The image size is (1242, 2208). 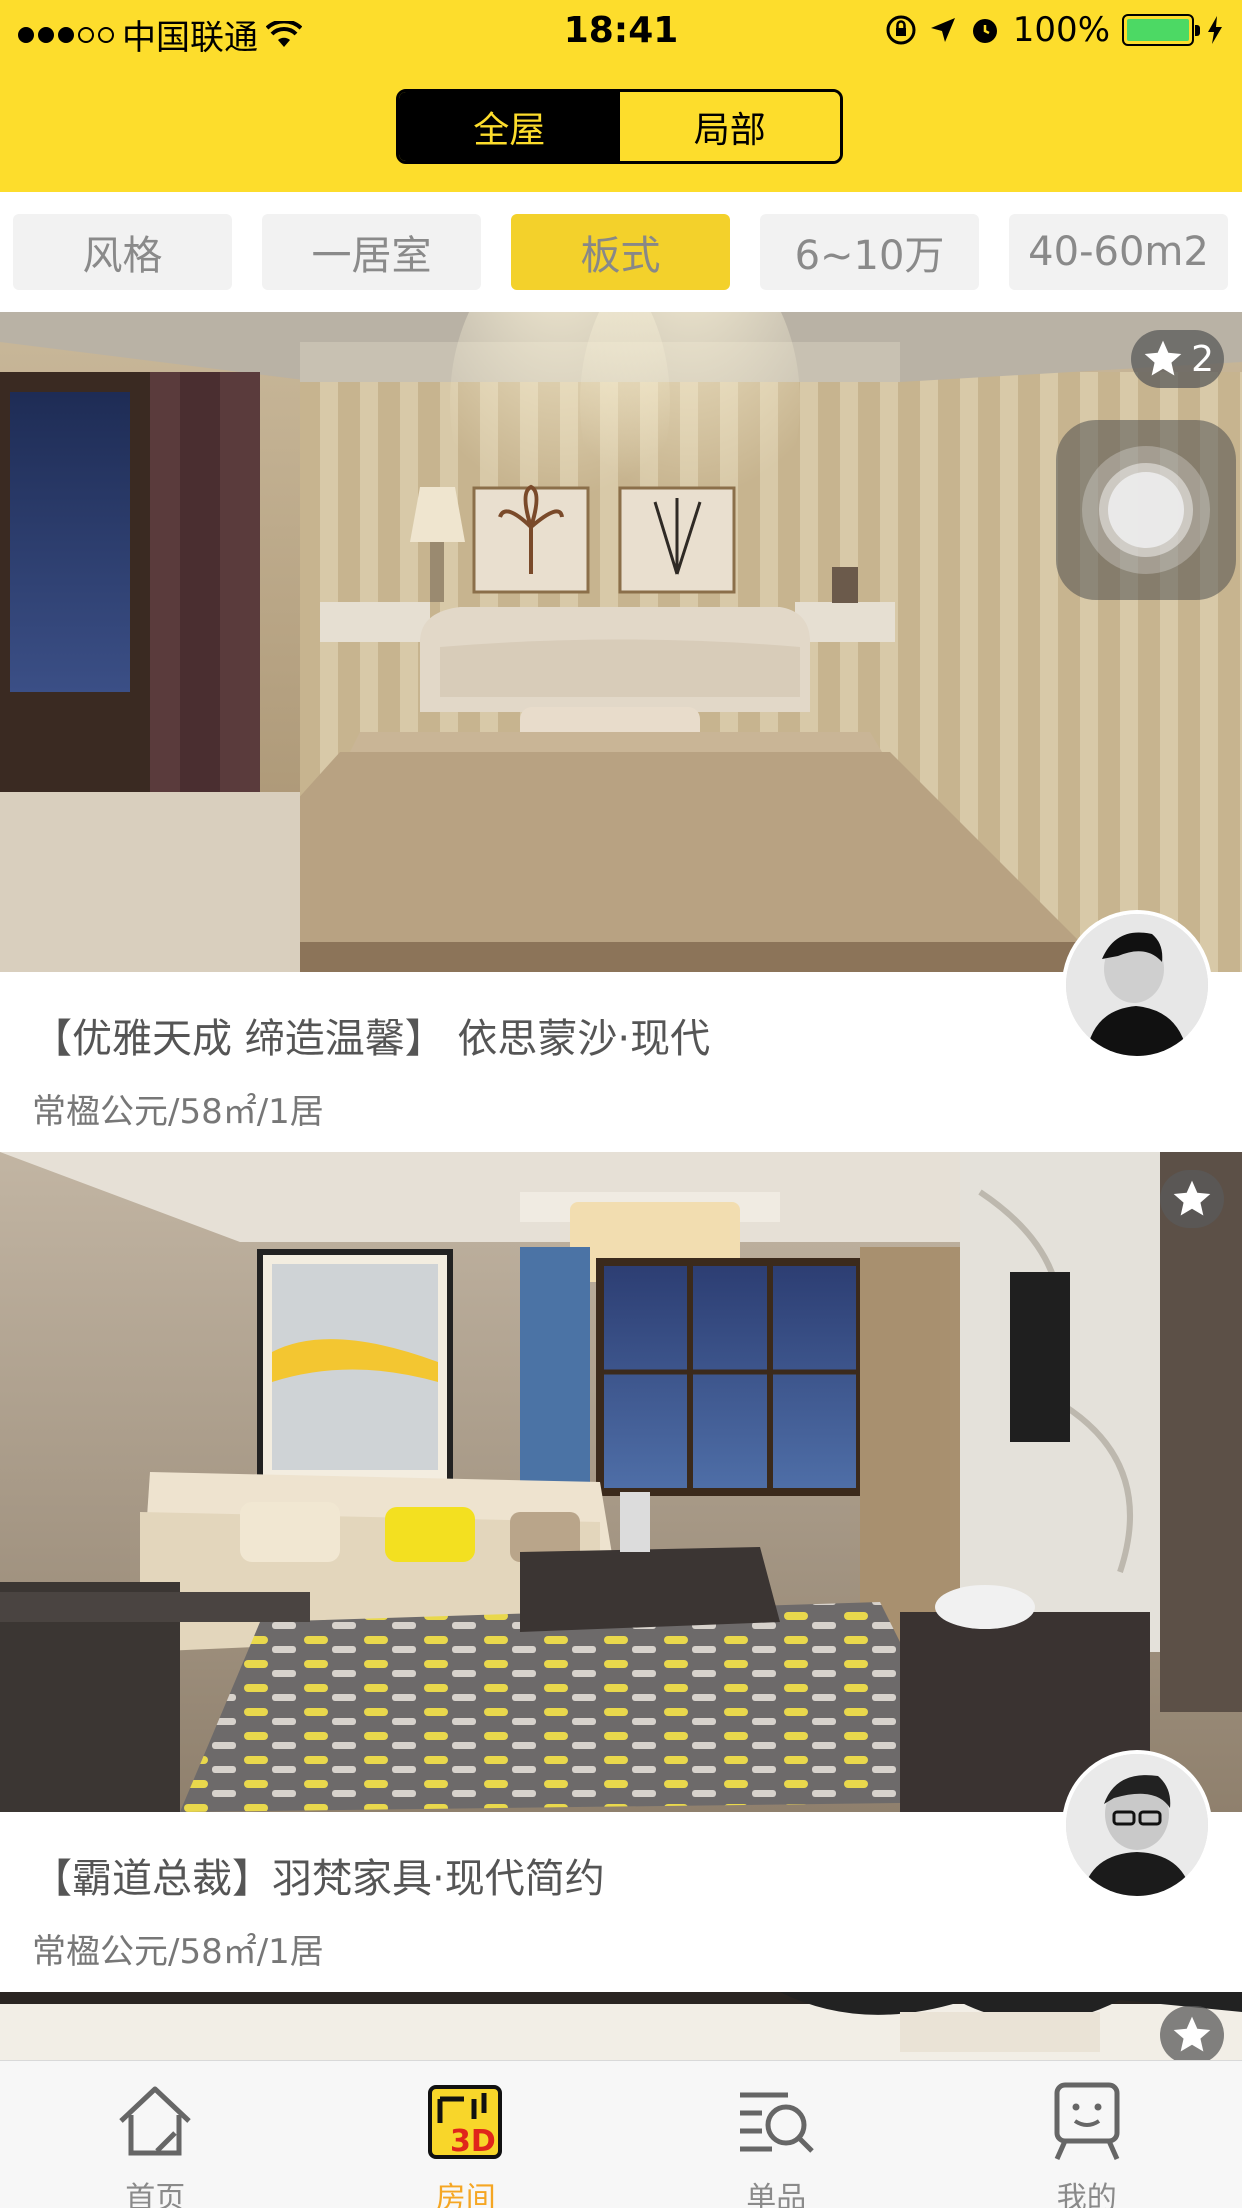 I want to click on filter-budget: 6~10万, so click(x=869, y=252).